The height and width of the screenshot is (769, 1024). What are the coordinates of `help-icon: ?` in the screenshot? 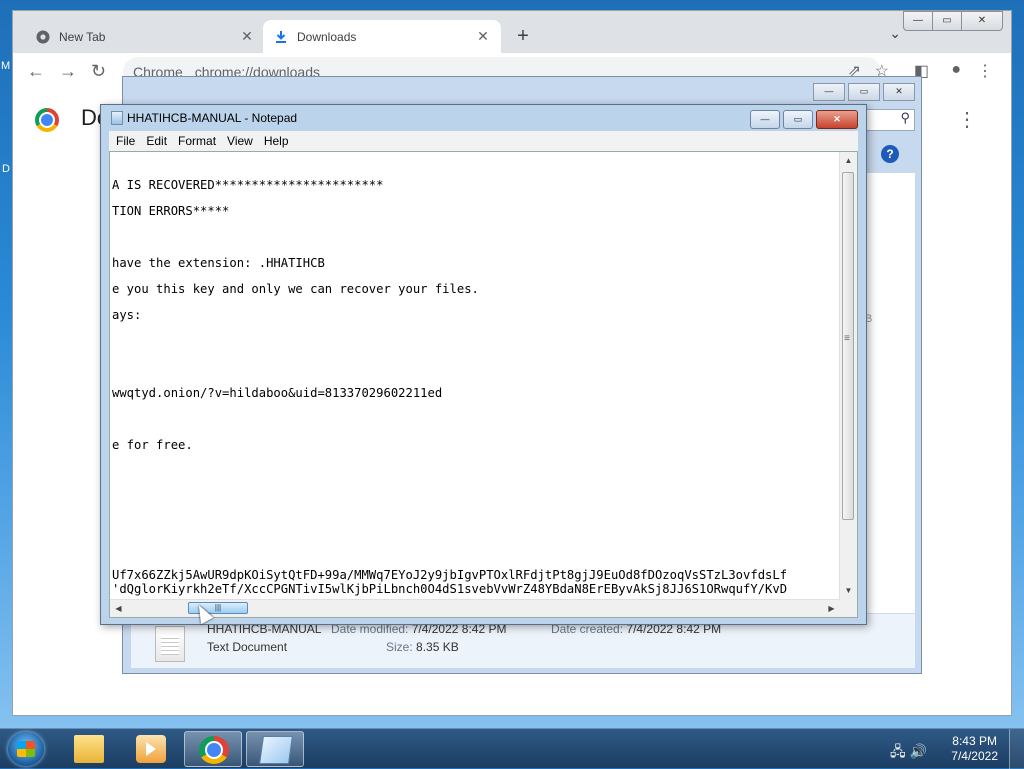 It's located at (890, 154).